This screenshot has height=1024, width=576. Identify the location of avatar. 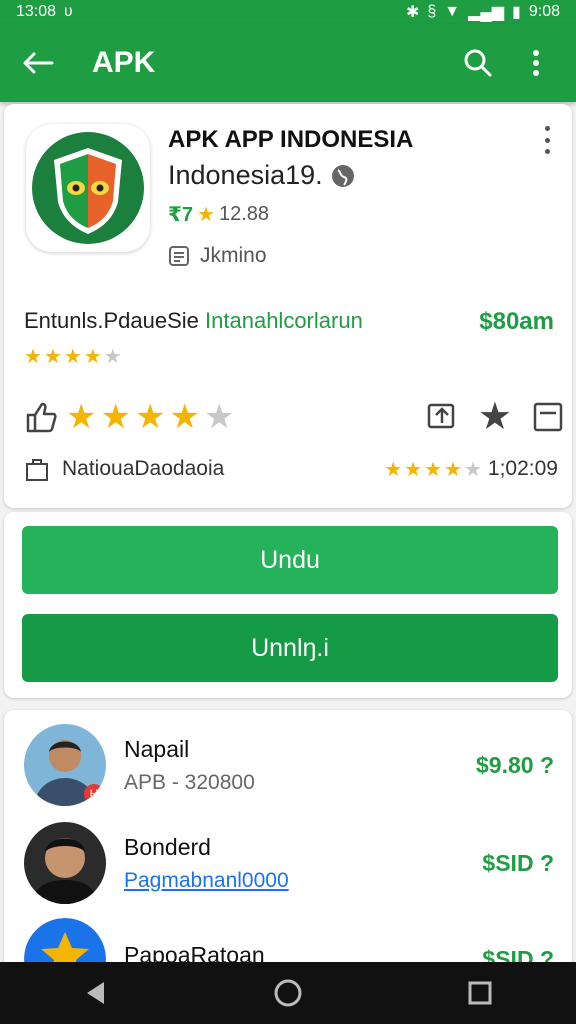
(65, 863).